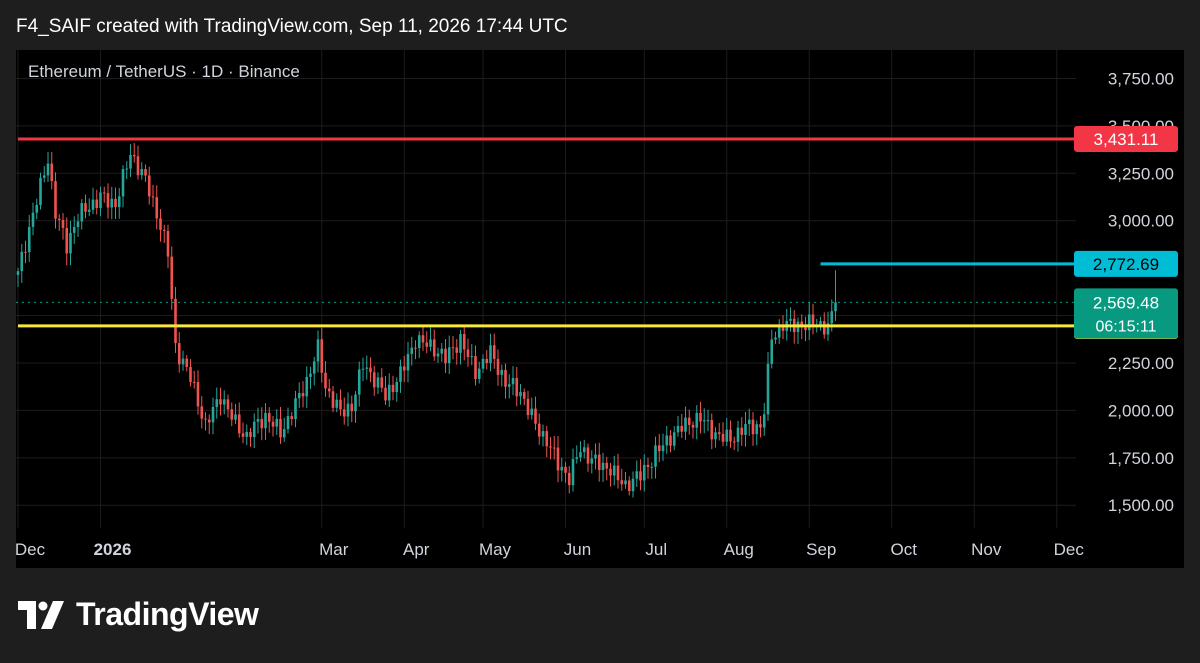 This screenshot has height=663, width=1200. I want to click on footer-logo: TradingView, so click(137, 614).